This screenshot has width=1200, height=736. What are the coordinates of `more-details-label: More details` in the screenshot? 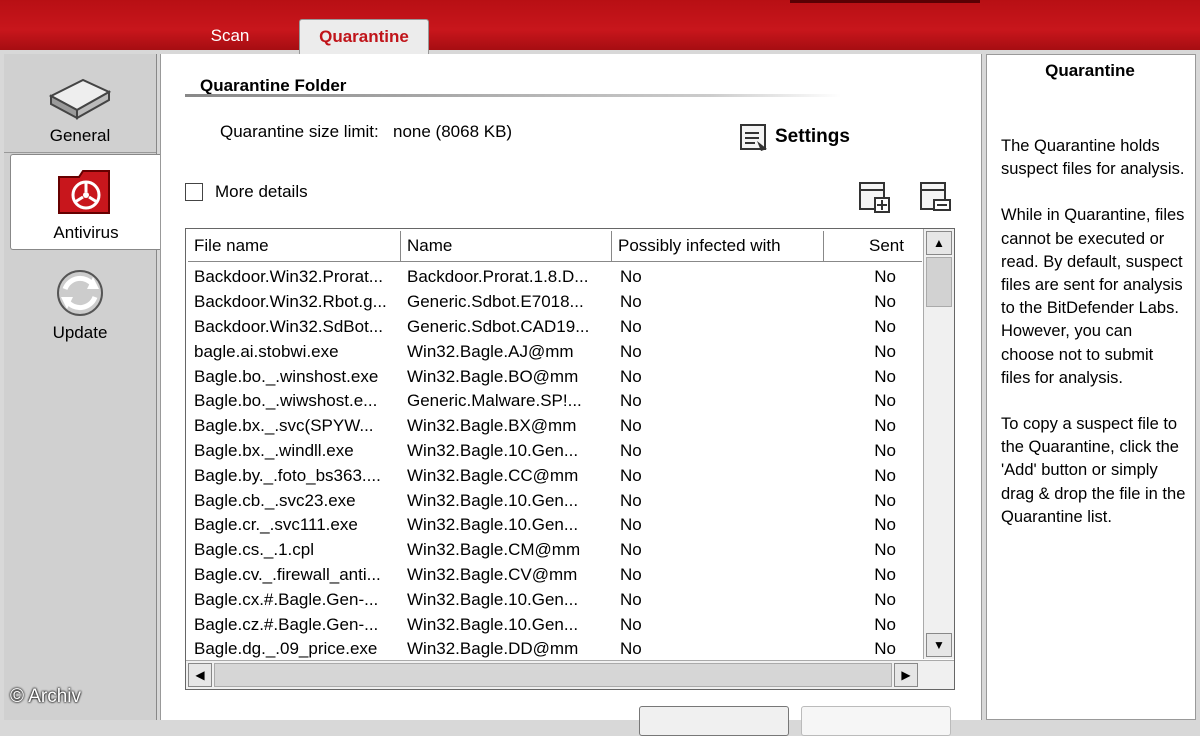 It's located at (261, 191).